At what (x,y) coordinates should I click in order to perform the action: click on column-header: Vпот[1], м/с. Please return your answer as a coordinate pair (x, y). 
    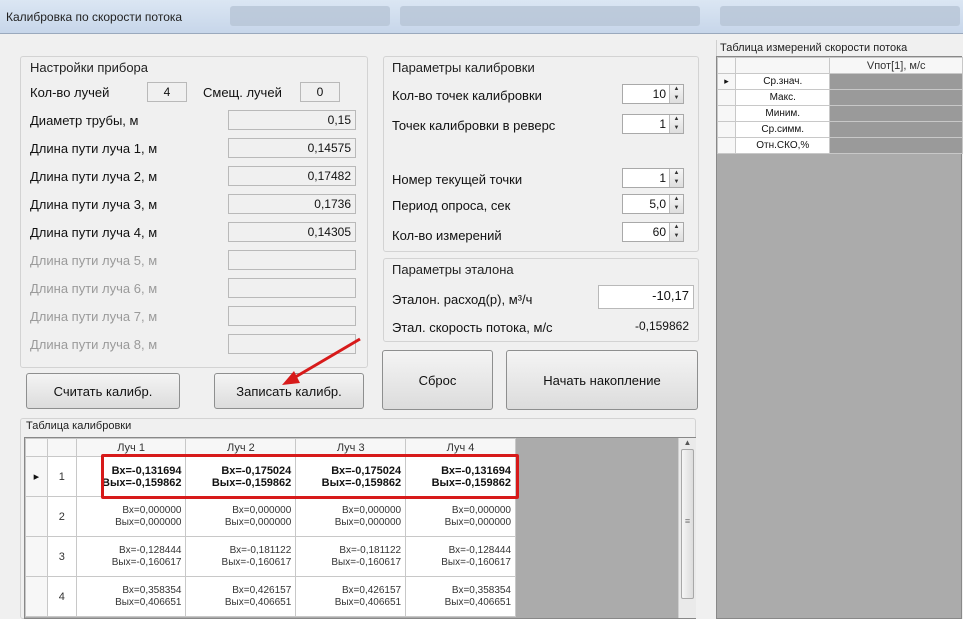
    Looking at the image, I should click on (896, 65).